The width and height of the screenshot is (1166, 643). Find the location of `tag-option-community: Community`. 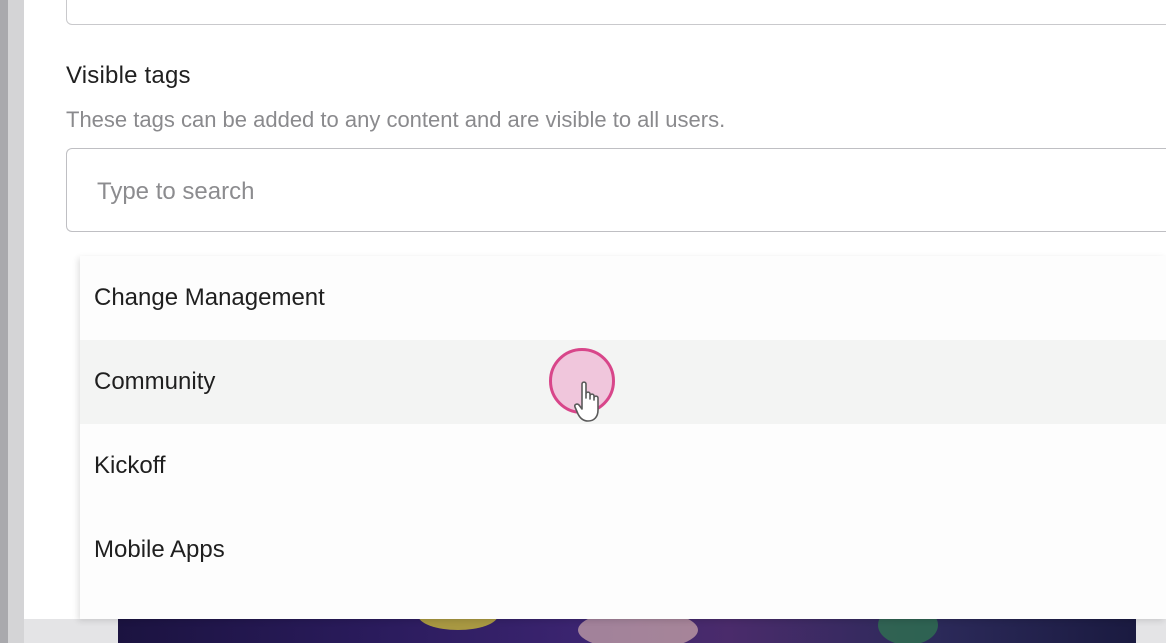

tag-option-community: Community is located at coordinates (623, 382).